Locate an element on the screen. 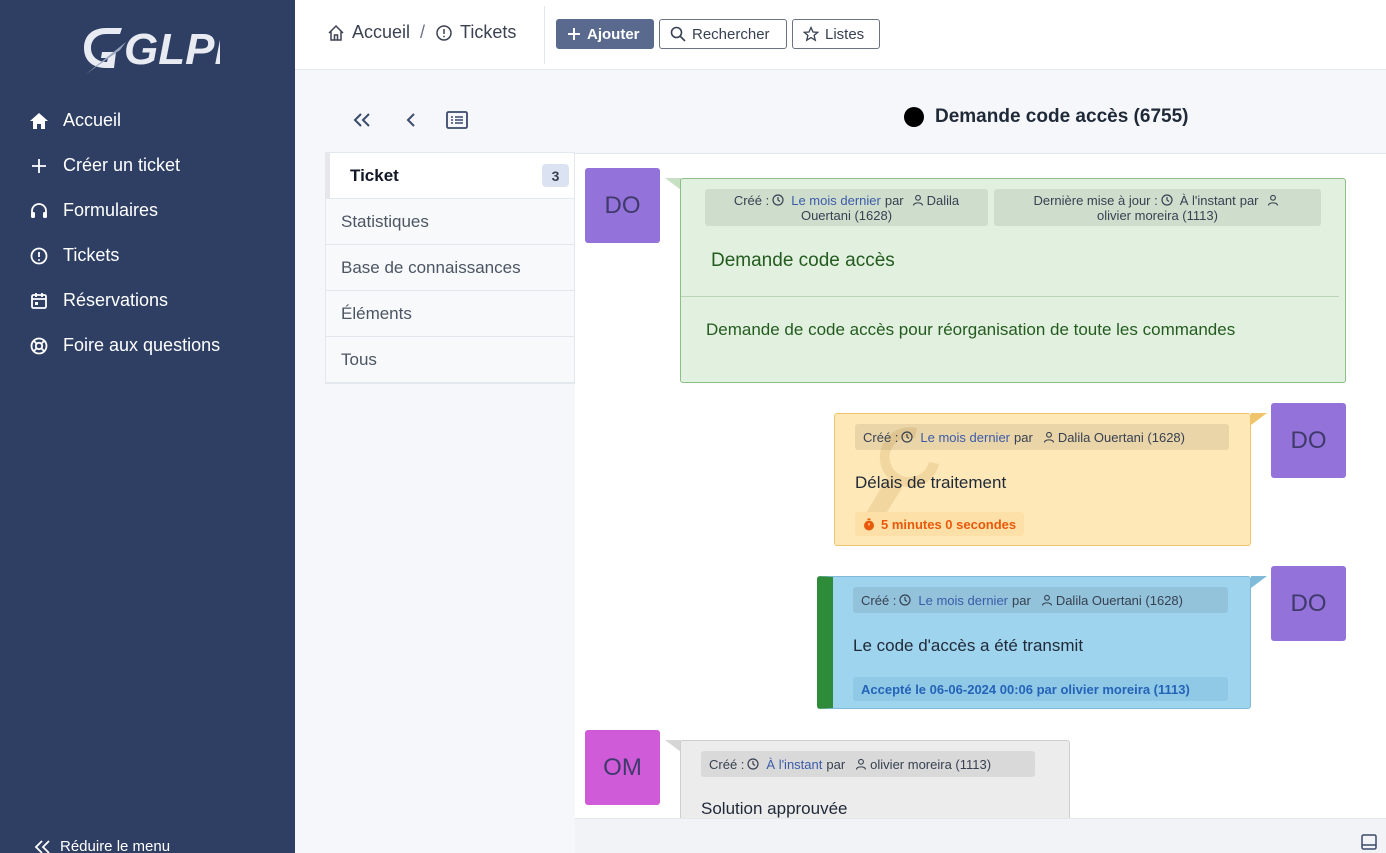 The image size is (1386, 853). avatar: OM is located at coordinates (622, 767).